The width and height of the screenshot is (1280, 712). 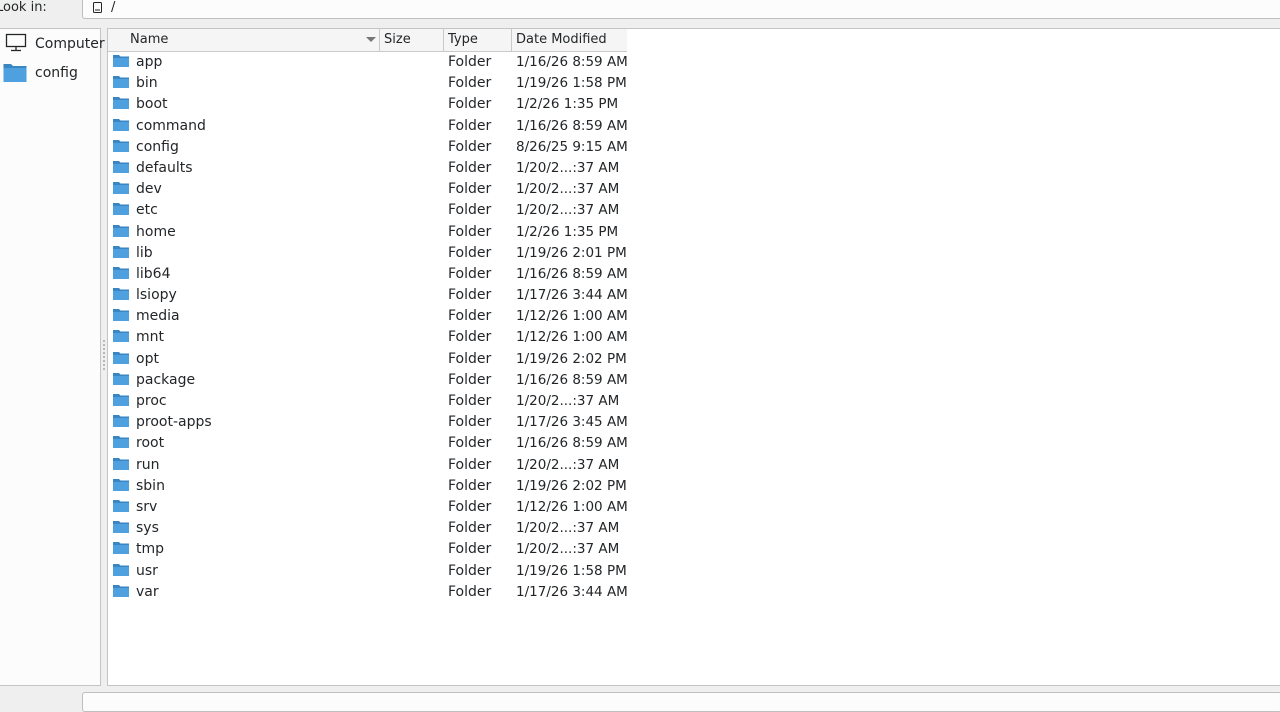 What do you see at coordinates (681, 9) in the screenshot?
I see `path-combobox: /` at bounding box center [681, 9].